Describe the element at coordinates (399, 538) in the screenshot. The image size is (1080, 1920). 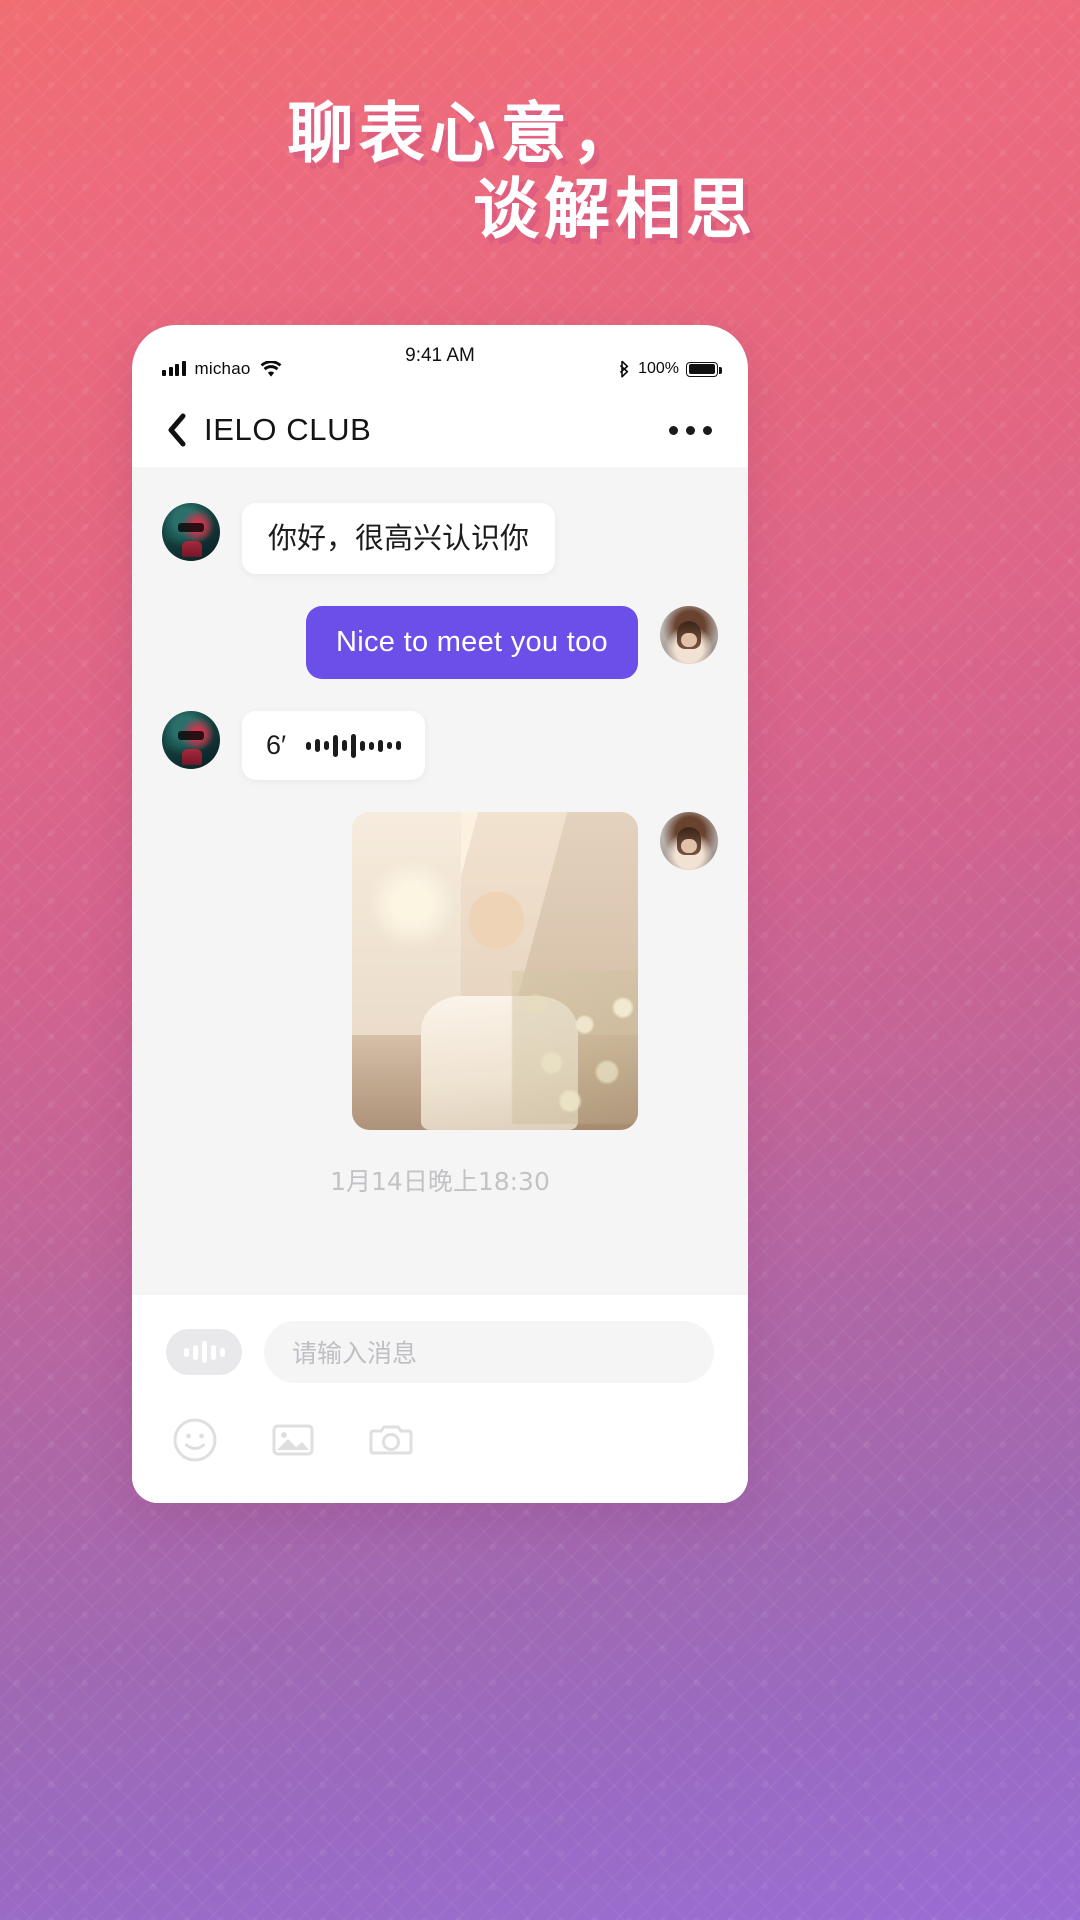
I see `message-bubble-text: 你好，很高兴认识你` at that location.